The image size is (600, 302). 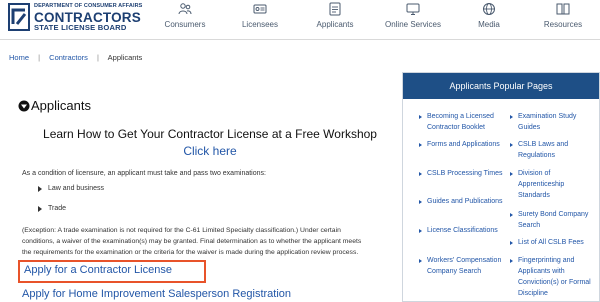 What do you see at coordinates (489, 9) in the screenshot?
I see `media-icon` at bounding box center [489, 9].